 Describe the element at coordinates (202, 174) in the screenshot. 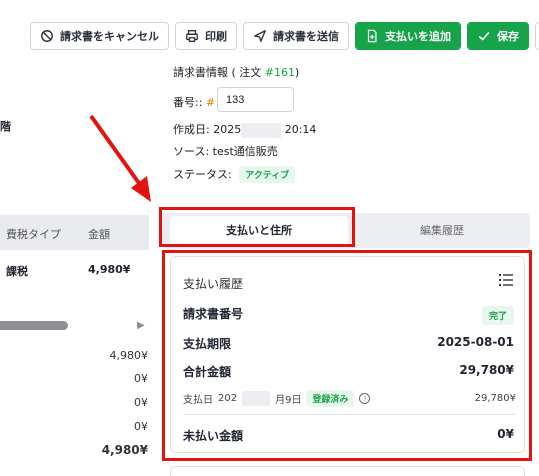

I see `status-label: ステータス:` at that location.